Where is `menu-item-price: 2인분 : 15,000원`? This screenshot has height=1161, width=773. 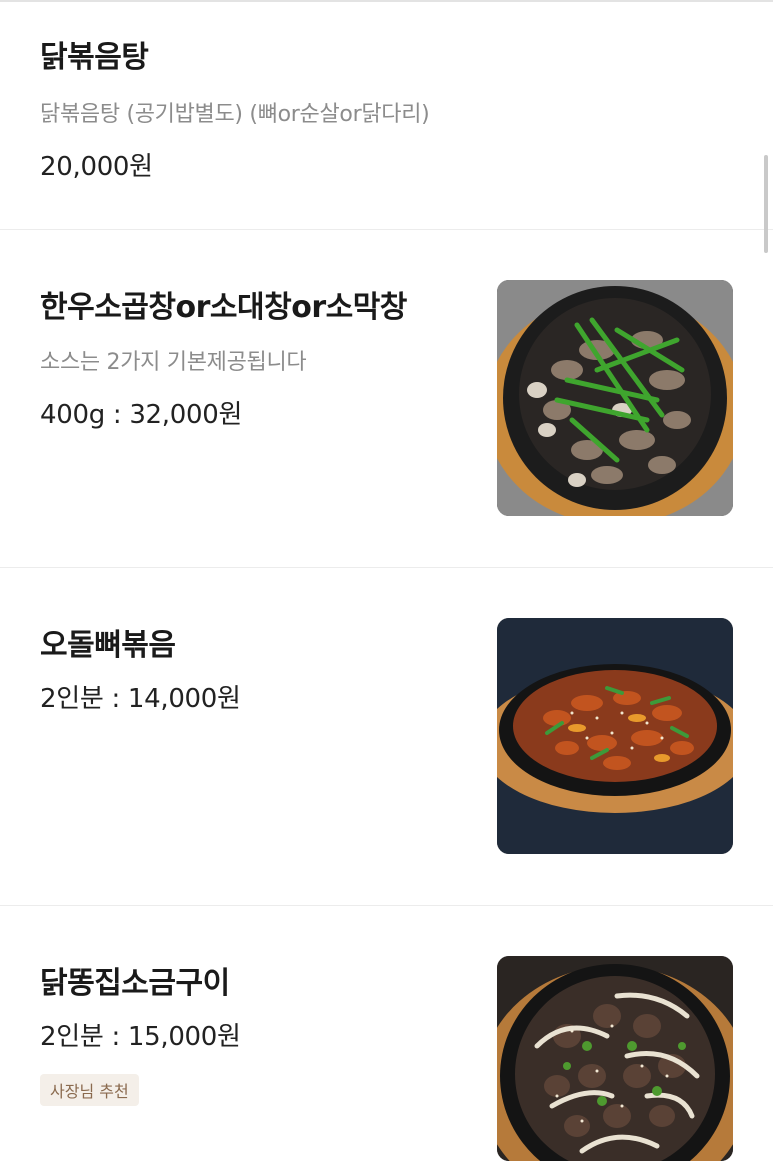
menu-item-price: 2인분 : 15,000원 is located at coordinates (140, 1037).